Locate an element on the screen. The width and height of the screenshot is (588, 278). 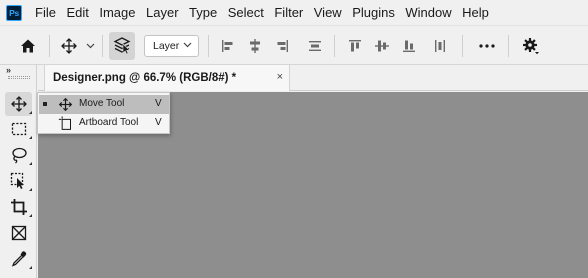
move-tool-button is located at coordinates (18, 104).